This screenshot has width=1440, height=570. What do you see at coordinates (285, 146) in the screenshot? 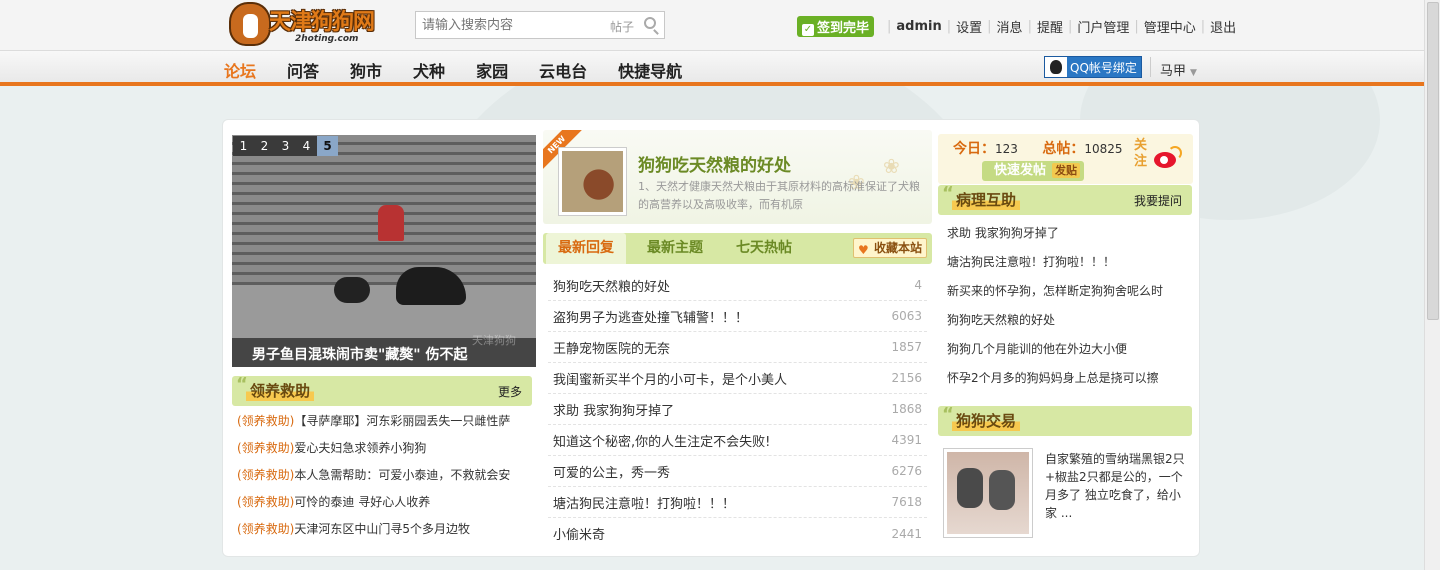
I see `slide-tab: 3` at bounding box center [285, 146].